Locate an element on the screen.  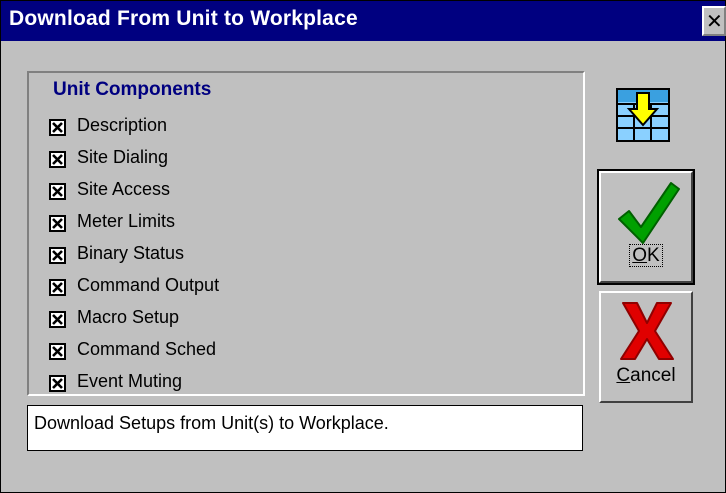
close-icon: ✕ is located at coordinates (714, 22).